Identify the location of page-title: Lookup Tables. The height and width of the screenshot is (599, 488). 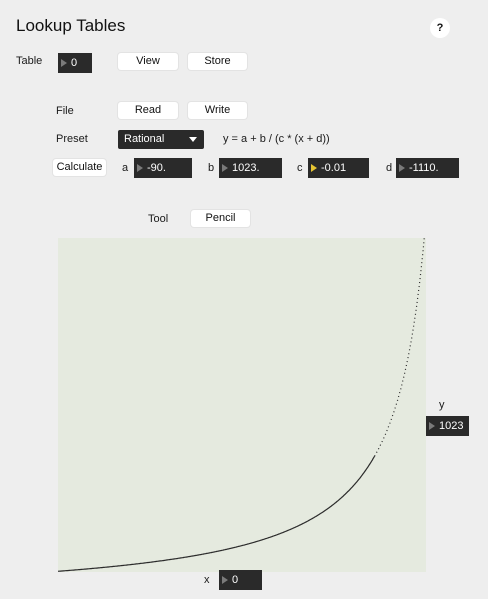
(71, 25).